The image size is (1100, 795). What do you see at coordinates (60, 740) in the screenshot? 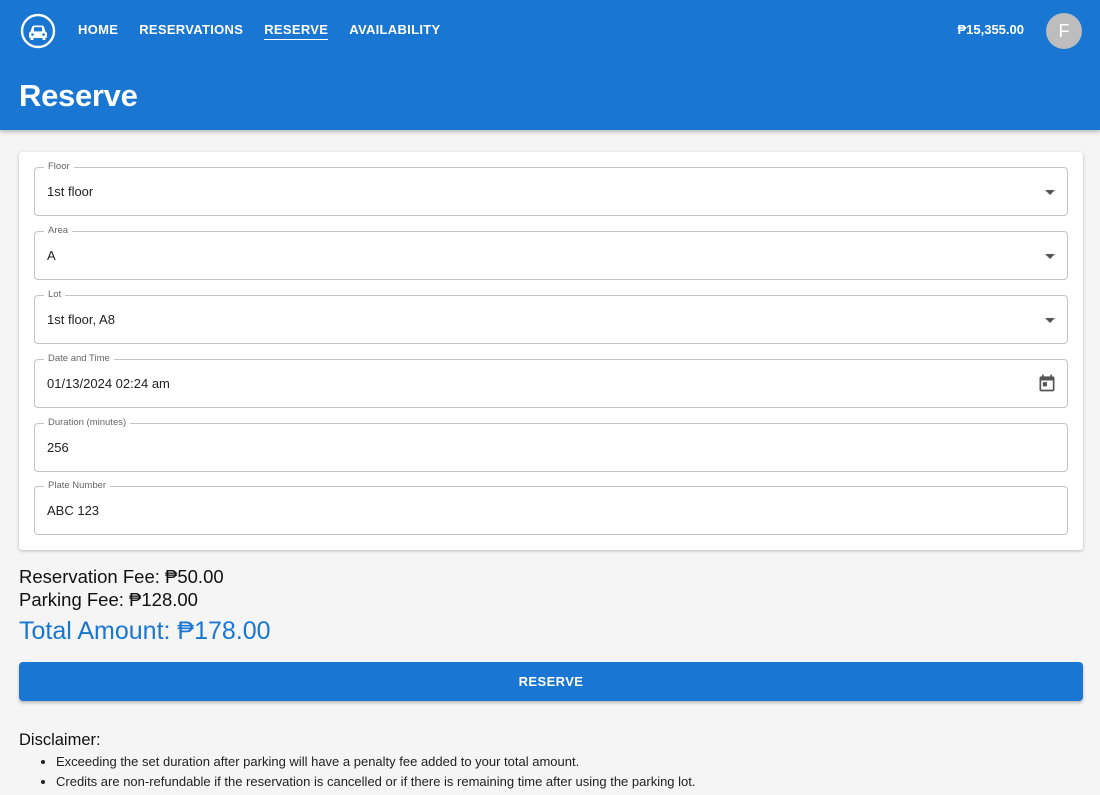
I see `disclaimer-title: Disclaimer:` at bounding box center [60, 740].